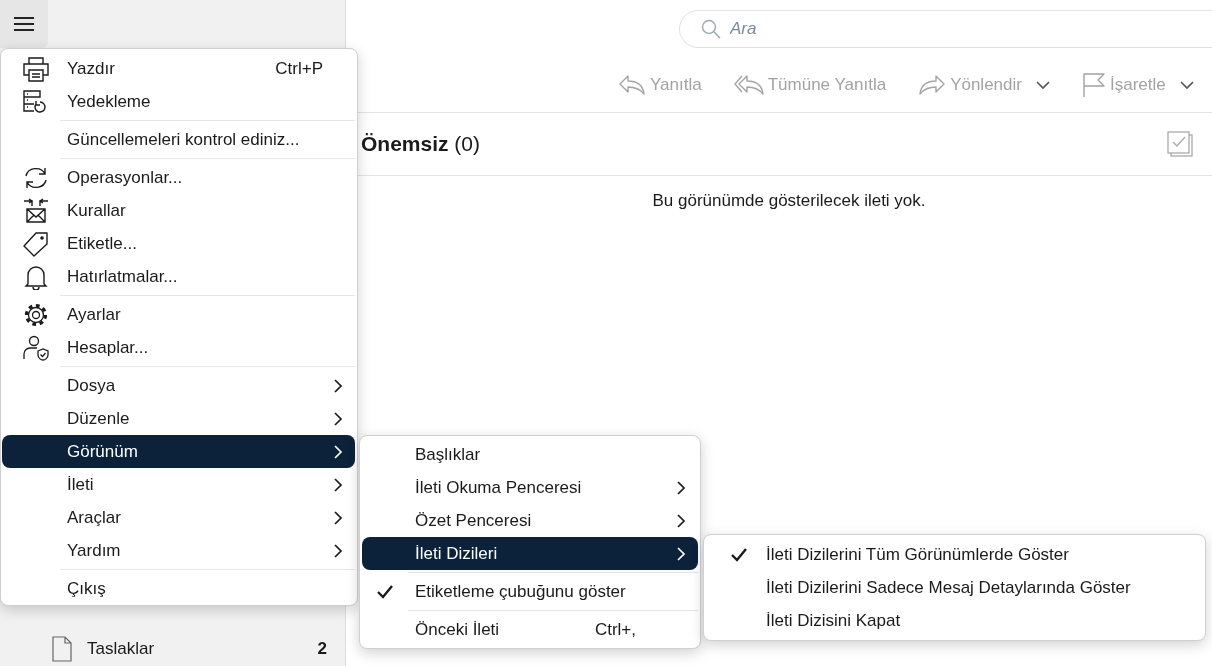 This screenshot has height=666, width=1212. I want to click on search-icon, so click(711, 29).